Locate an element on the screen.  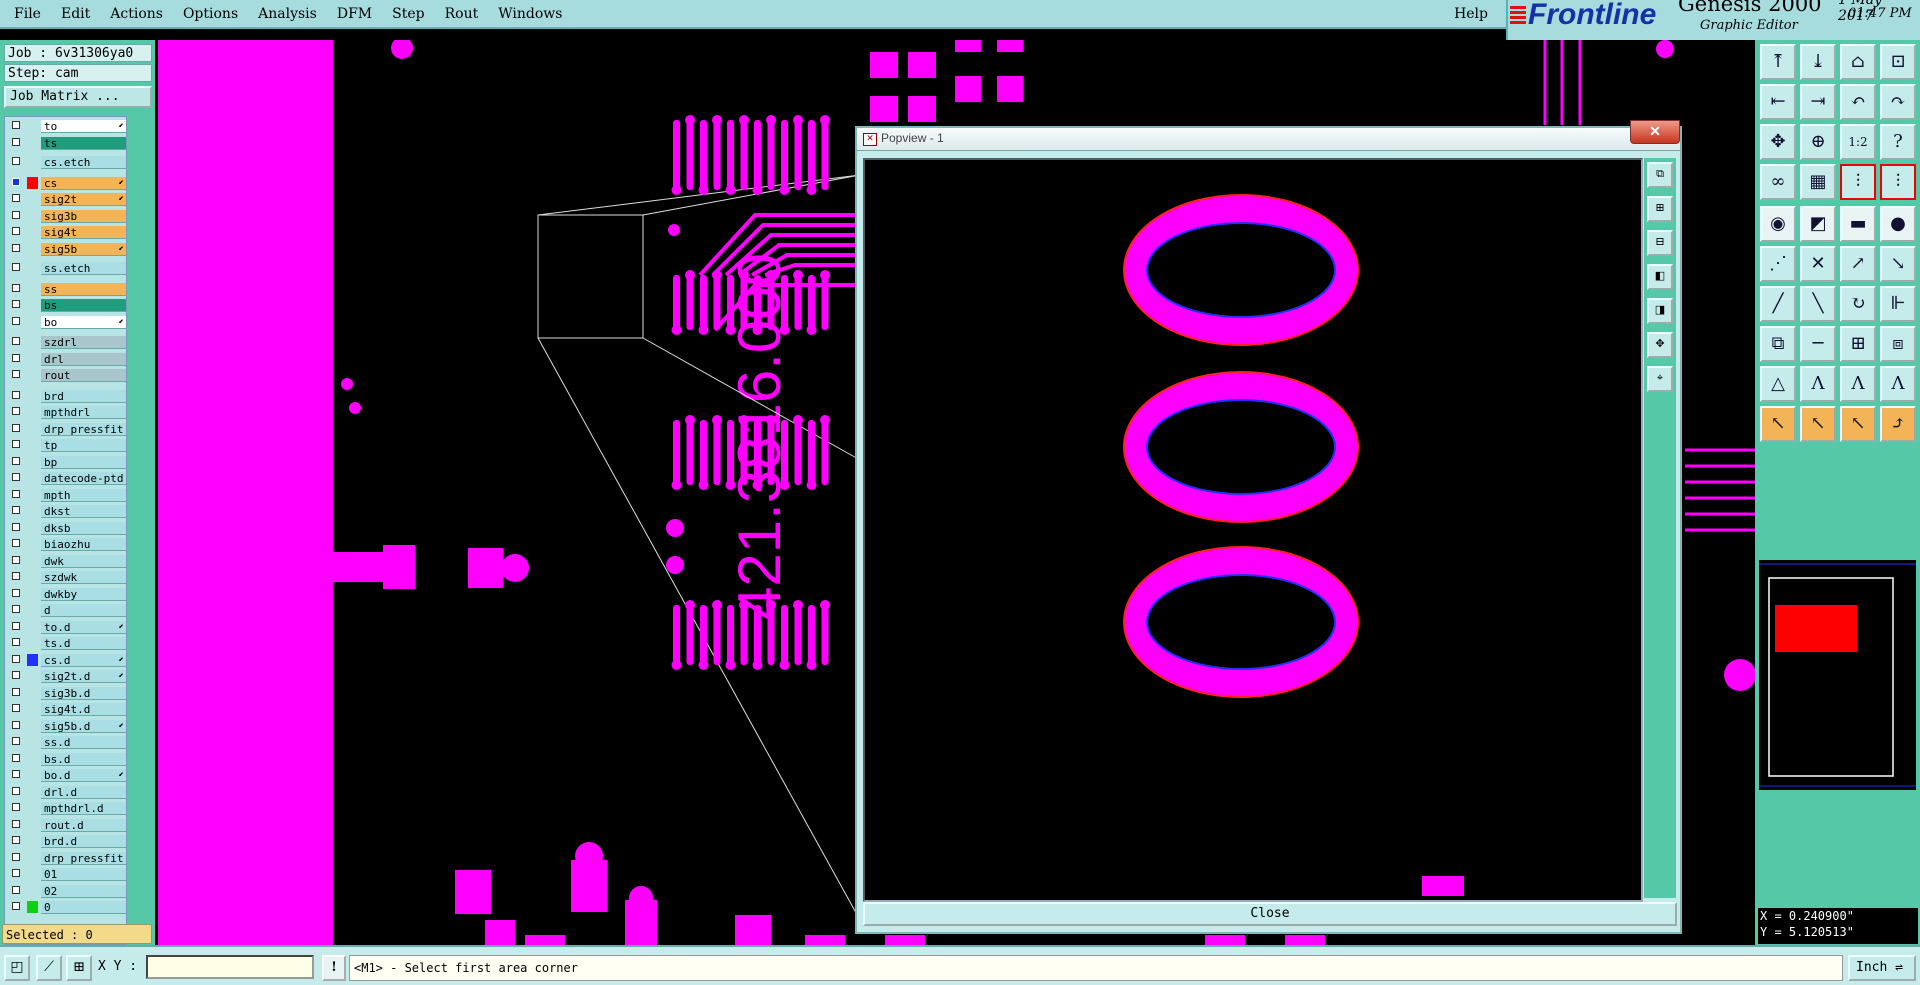
layer-name: drl is located at coordinates (83, 359).